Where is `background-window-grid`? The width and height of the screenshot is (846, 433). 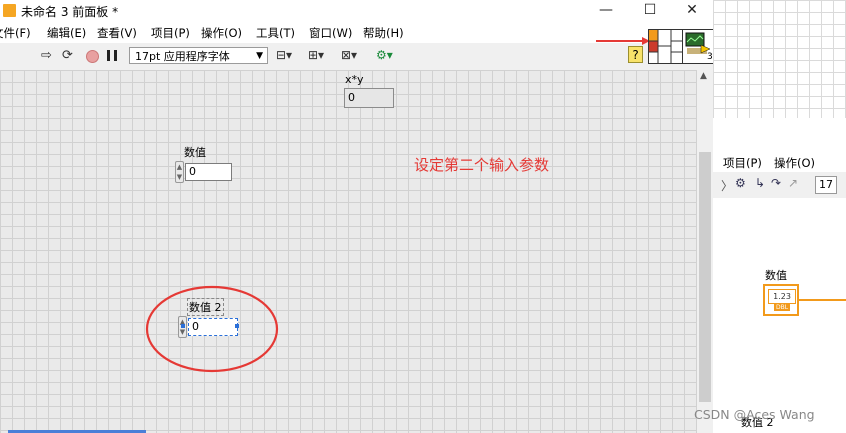 background-window-grid is located at coordinates (779, 59).